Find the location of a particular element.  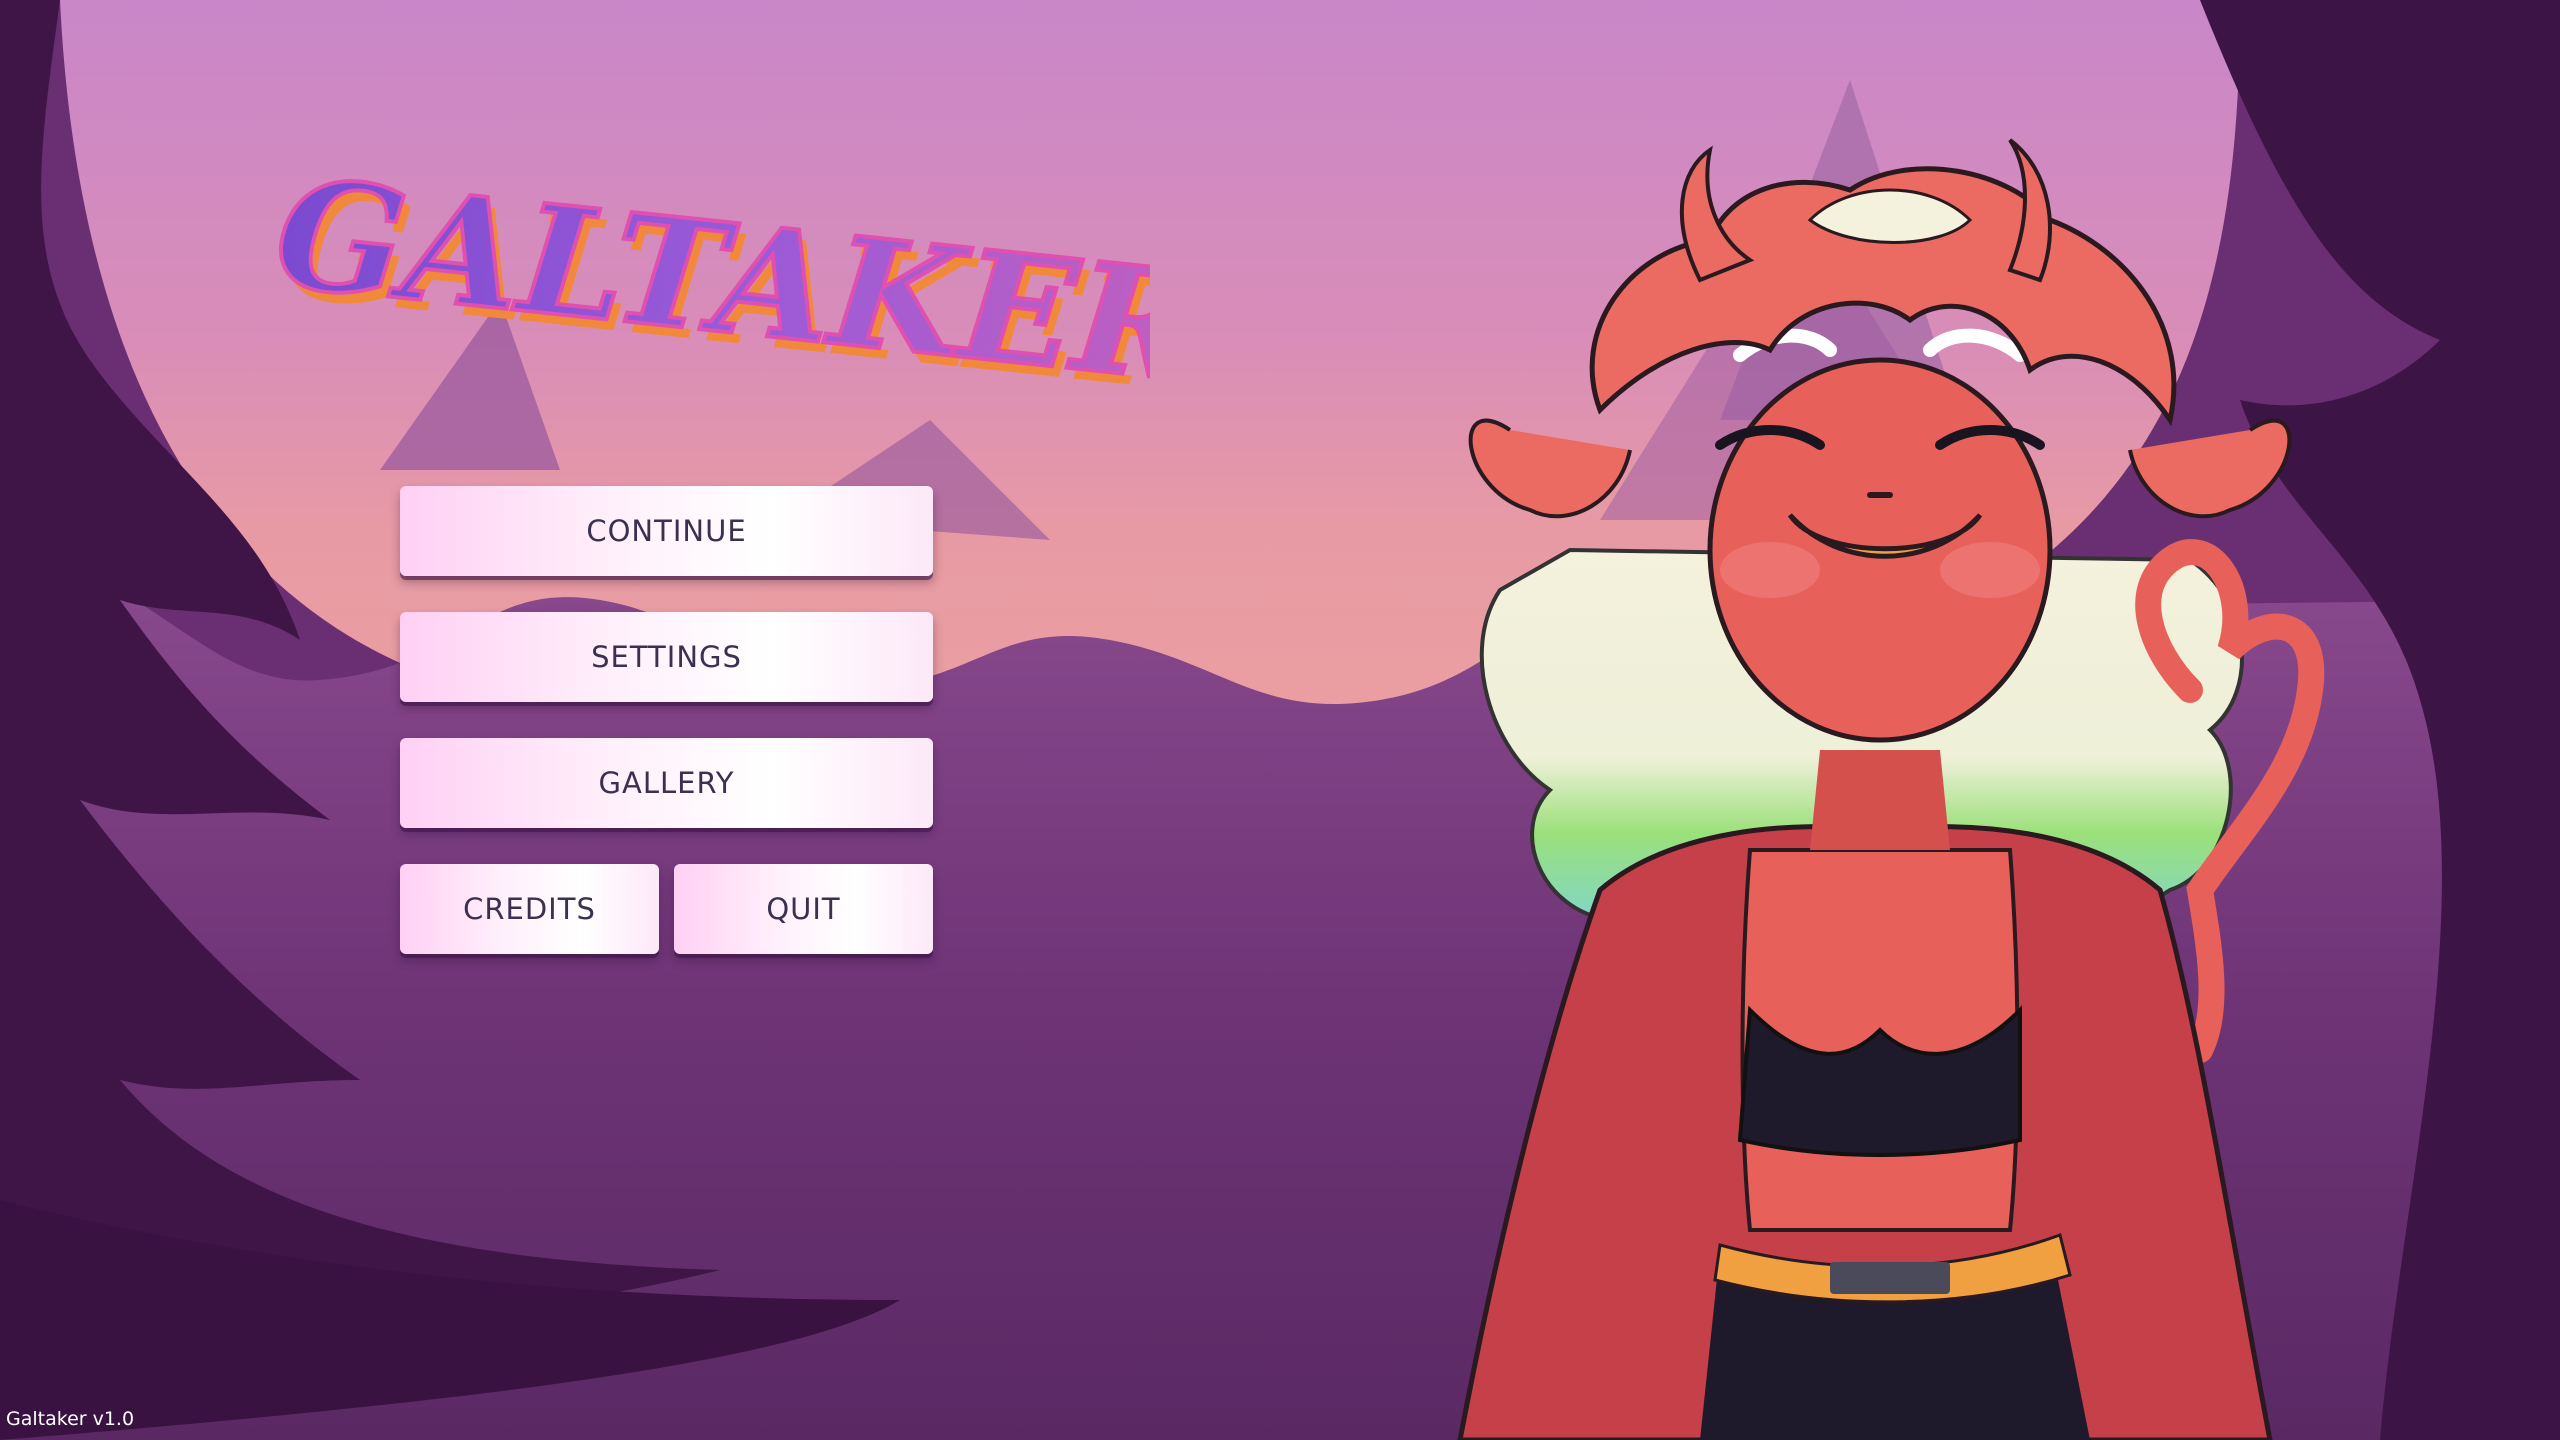

quit-button: QUIT is located at coordinates (803, 909).